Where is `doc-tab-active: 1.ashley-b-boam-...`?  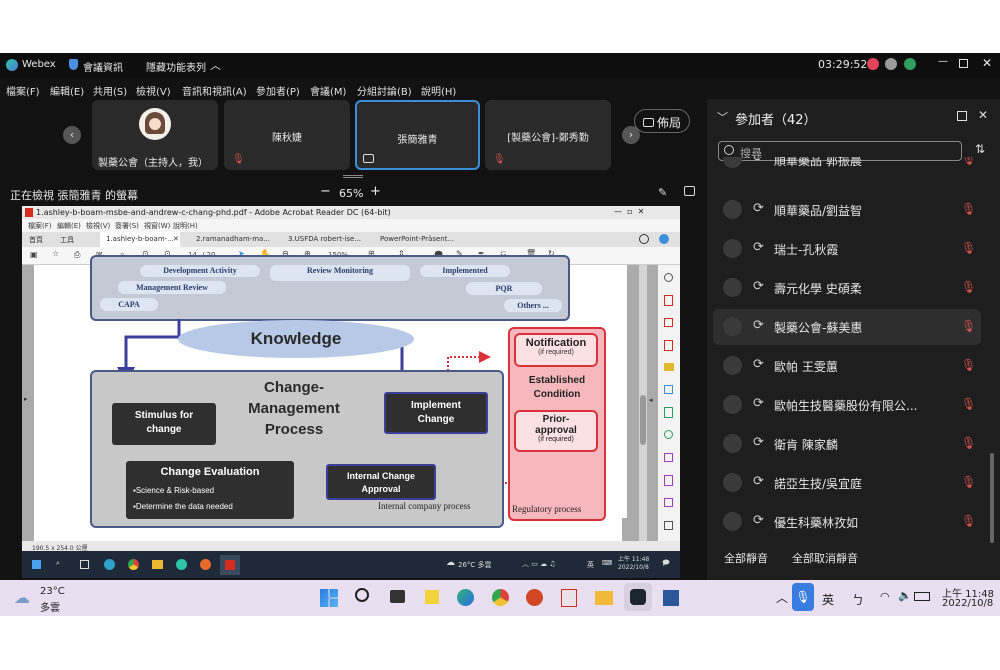
doc-tab-active: 1.ashley-b-boam-... is located at coordinates (140, 239).